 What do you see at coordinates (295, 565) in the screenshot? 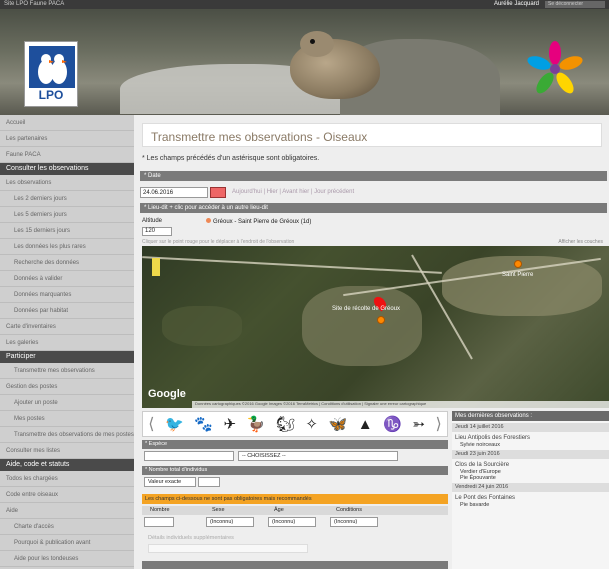
I see `bottom-section-header` at bounding box center [295, 565].